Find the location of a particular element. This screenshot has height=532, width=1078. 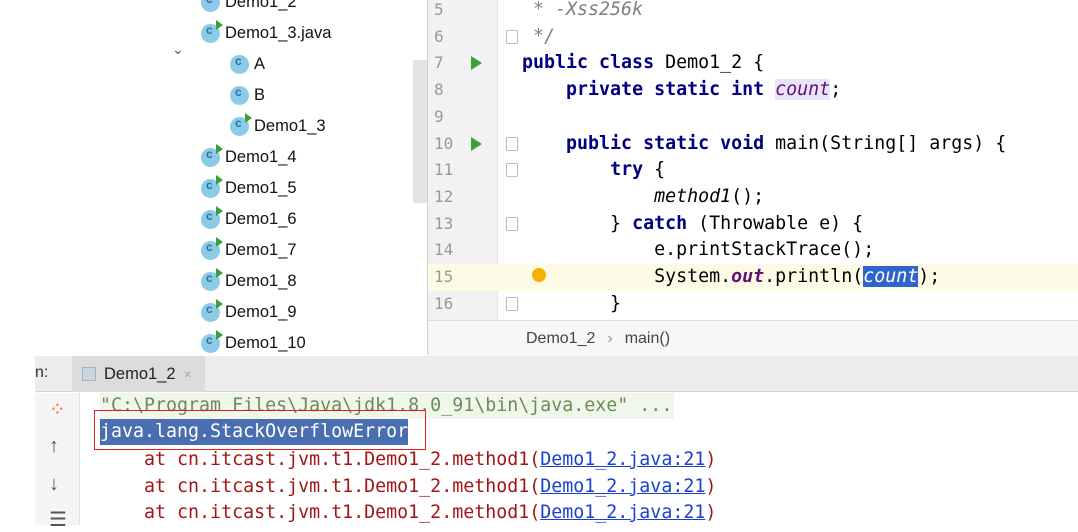

code-token: (Throwable e) { is located at coordinates (775, 223).